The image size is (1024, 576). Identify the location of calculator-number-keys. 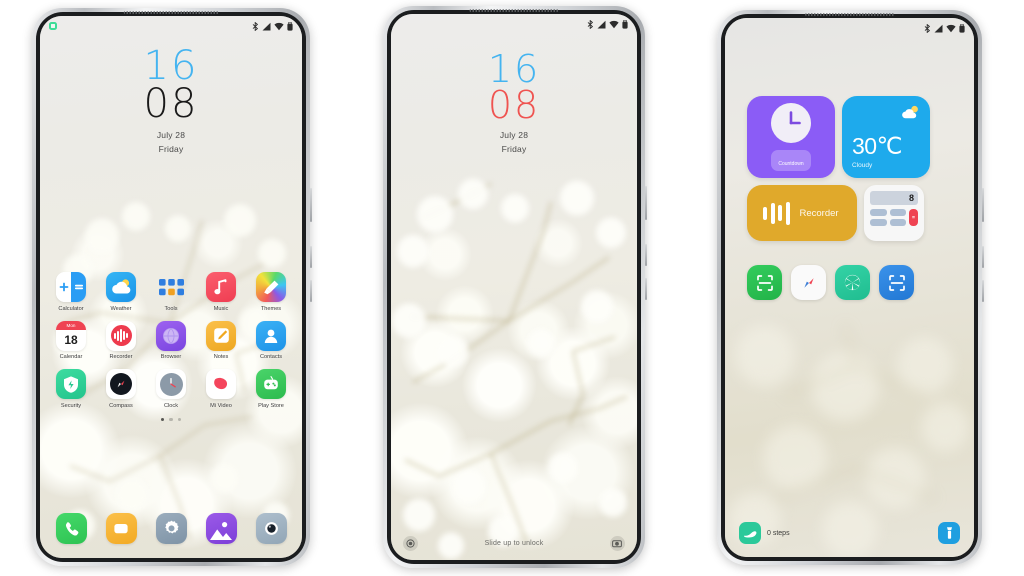
(888, 217).